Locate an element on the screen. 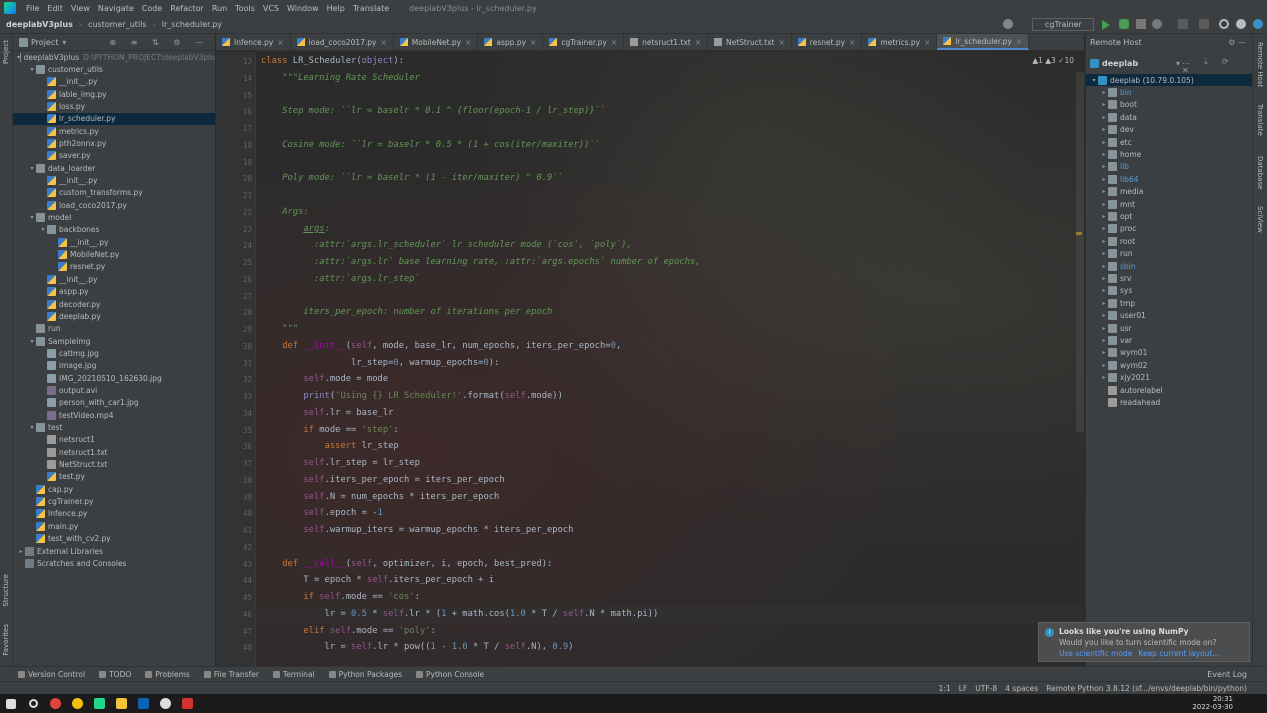 This screenshot has width=1267, height=713. profile-icon is located at coordinates (1157, 24).